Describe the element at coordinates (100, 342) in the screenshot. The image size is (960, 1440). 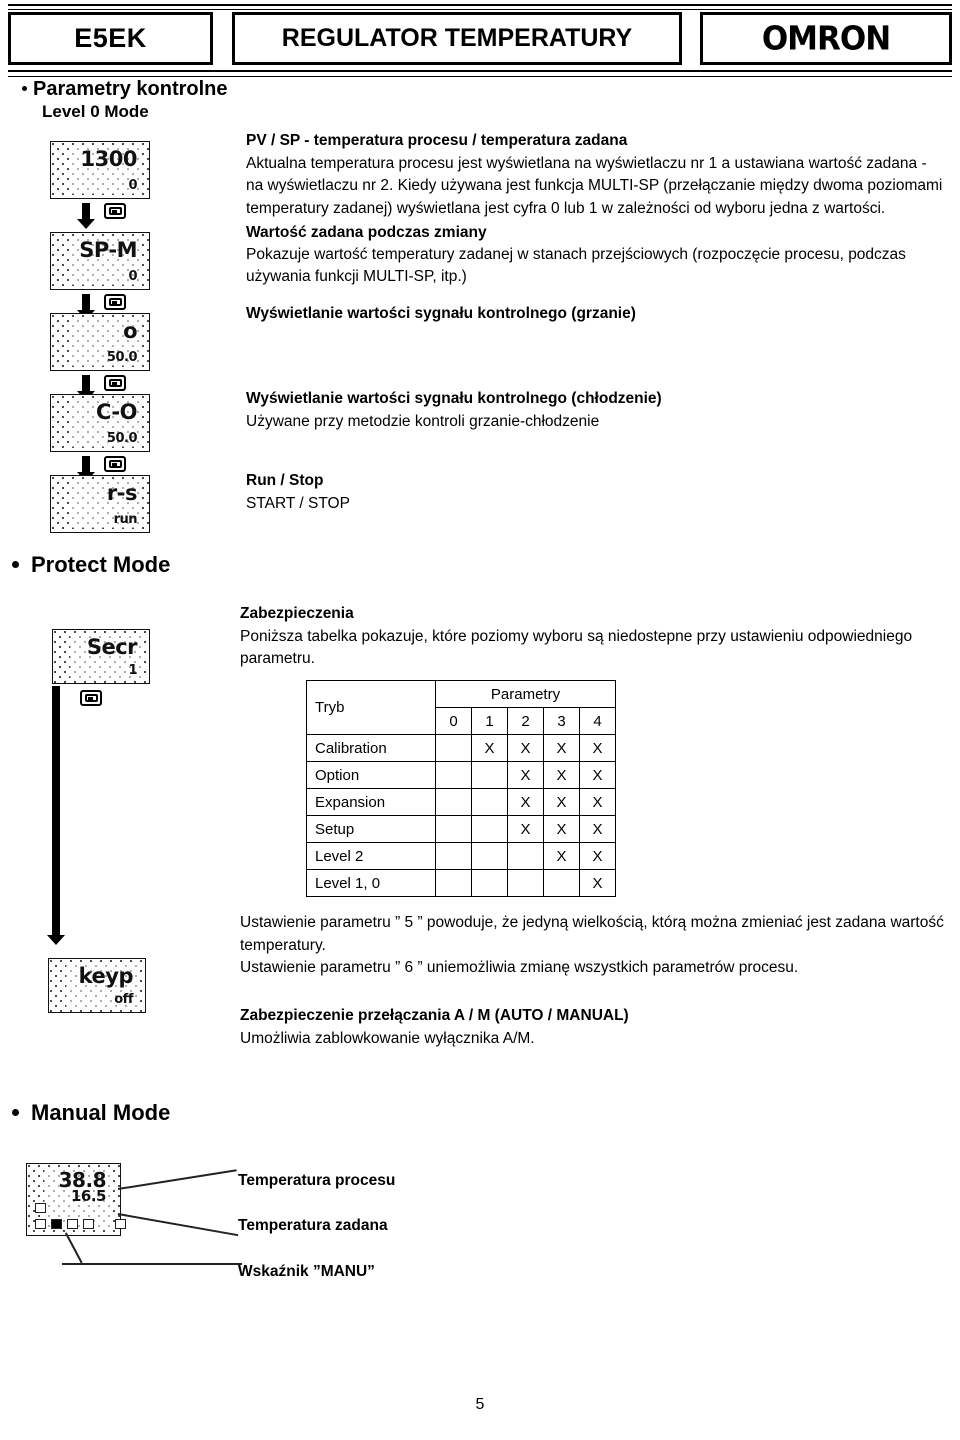
I see `mv-heat-display: o 50.0` at that location.